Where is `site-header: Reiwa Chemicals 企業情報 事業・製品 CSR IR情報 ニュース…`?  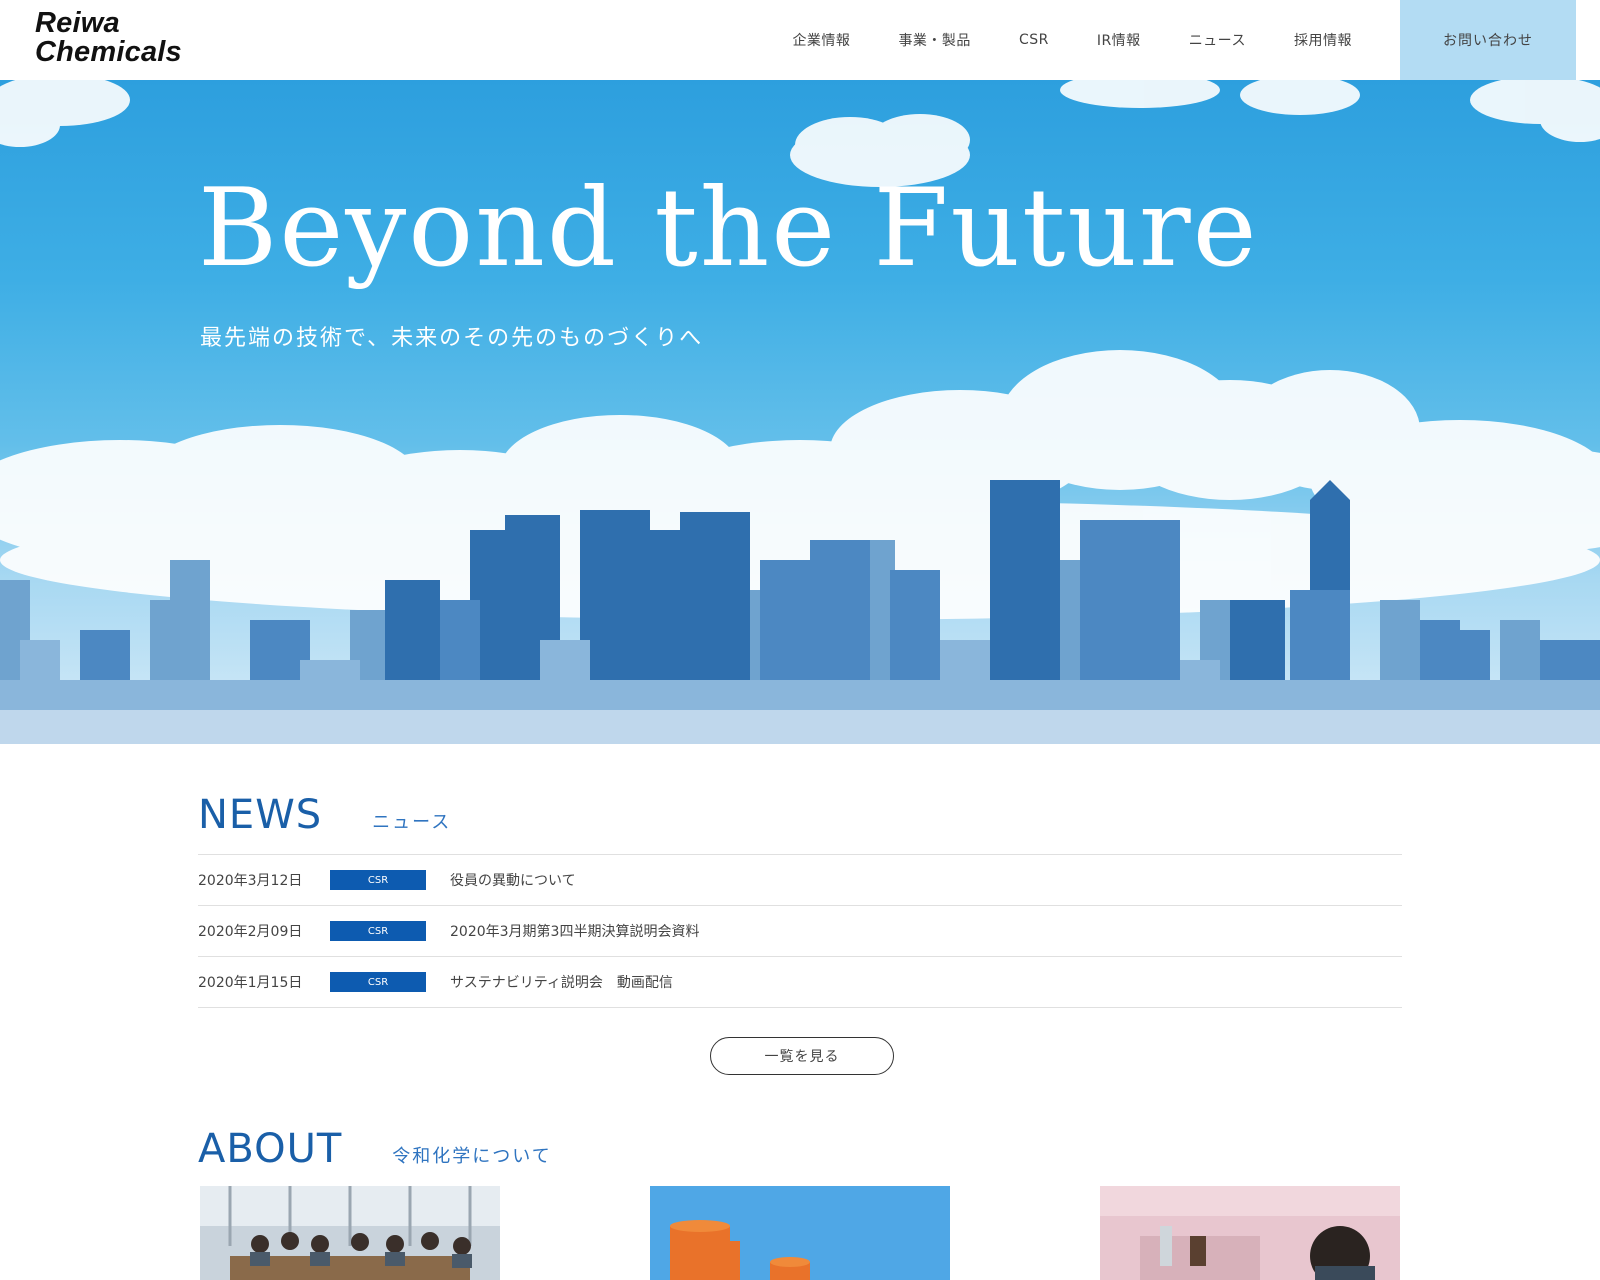
site-header: Reiwa Chemicals 企業情報 事業・製品 CSR IR情報 ニュース… is located at coordinates (800, 40).